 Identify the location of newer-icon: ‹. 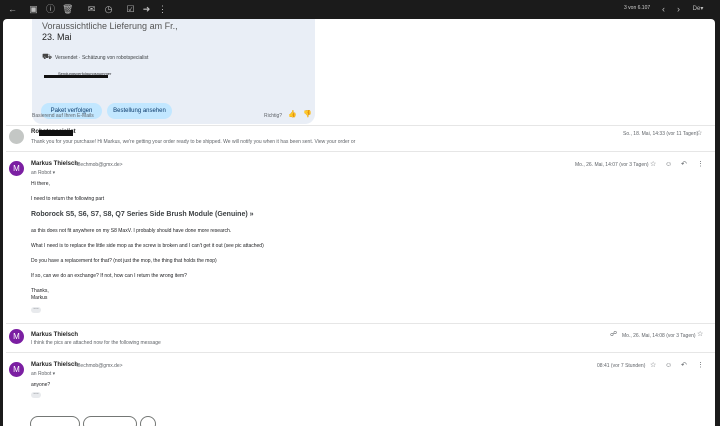
(663, 9).